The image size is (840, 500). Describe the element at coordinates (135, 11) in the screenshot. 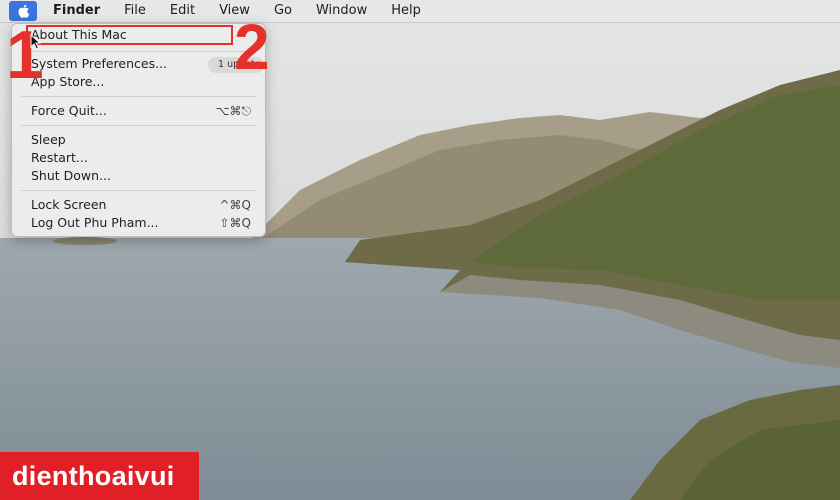

I see `menu-file: File` at that location.